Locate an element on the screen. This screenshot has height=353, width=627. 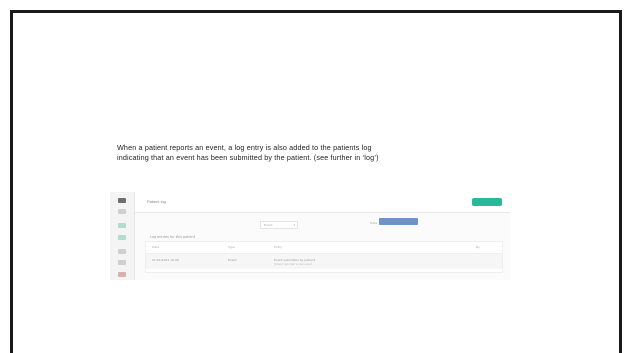
column-header-type: Type is located at coordinates (231, 247).